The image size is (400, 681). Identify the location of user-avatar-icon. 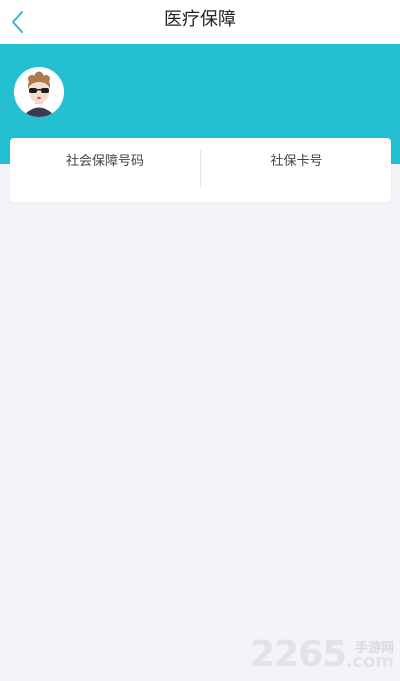
(39, 92).